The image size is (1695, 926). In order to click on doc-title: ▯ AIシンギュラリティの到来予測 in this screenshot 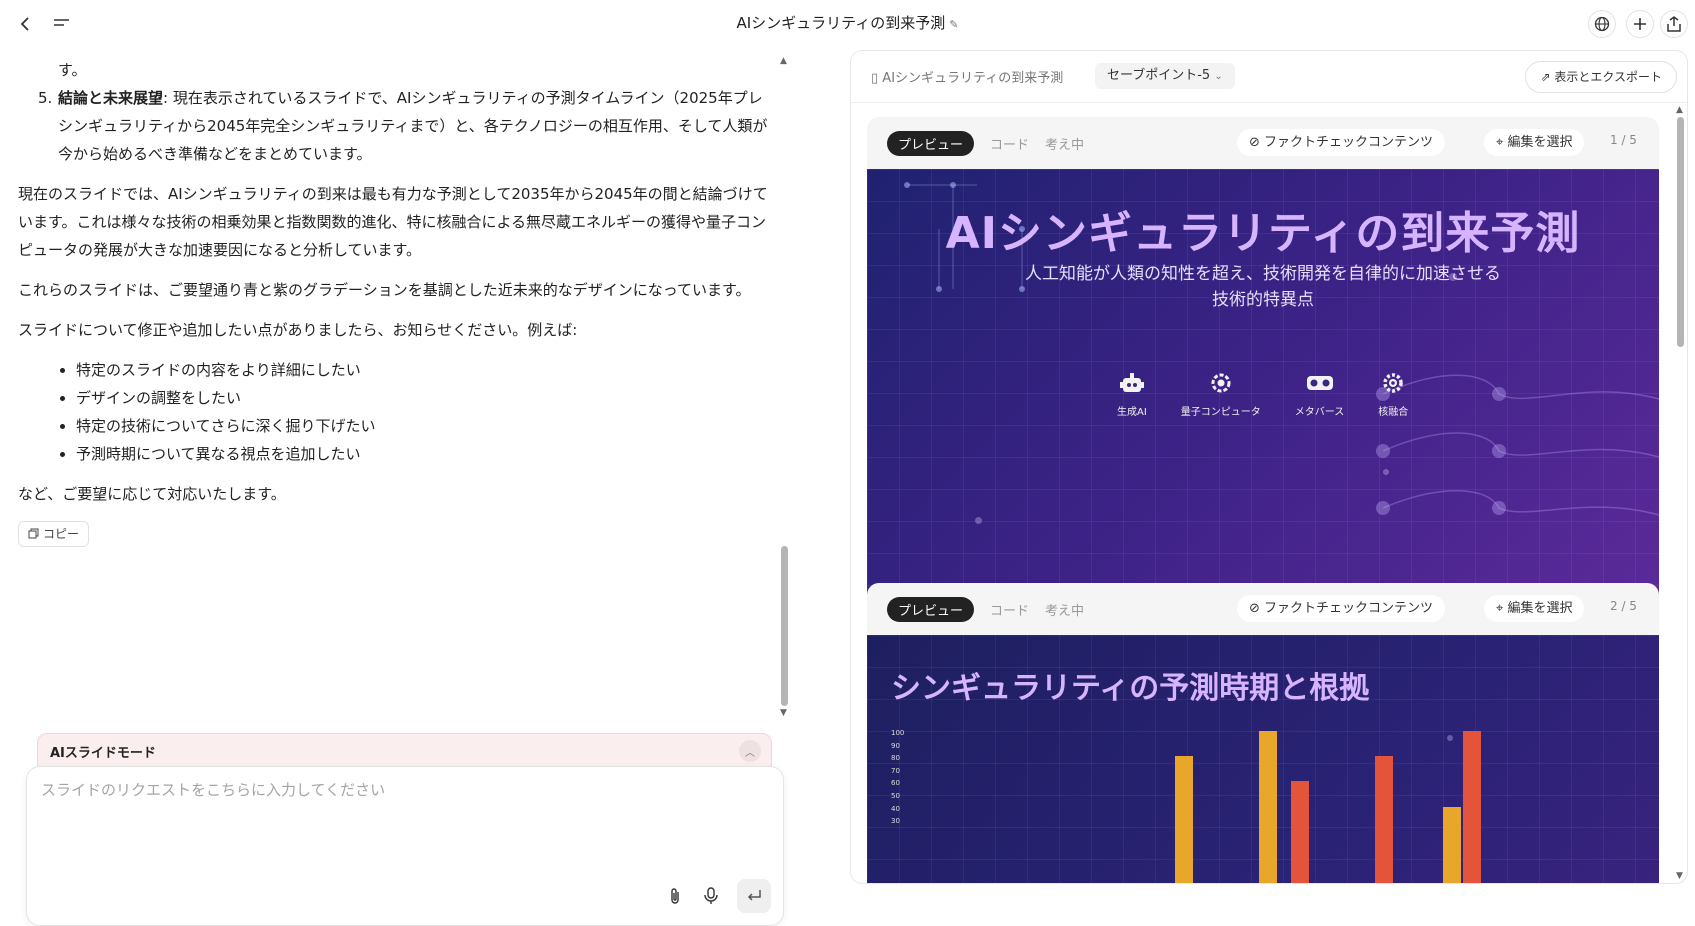, I will do `click(967, 76)`.